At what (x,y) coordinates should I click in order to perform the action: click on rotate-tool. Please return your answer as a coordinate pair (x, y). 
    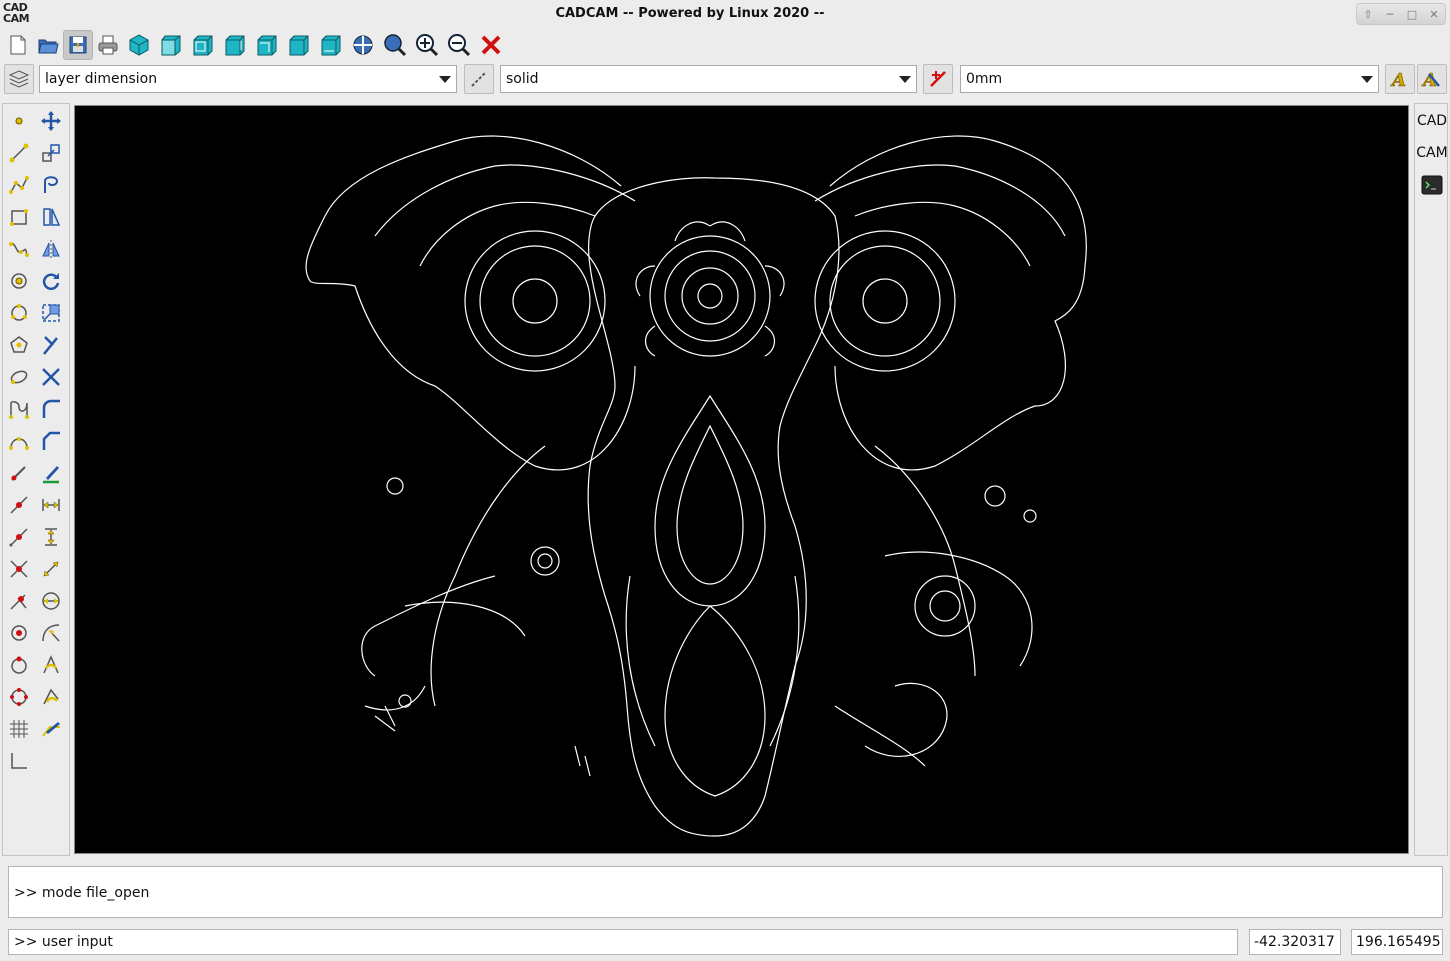
    Looking at the image, I should click on (51, 281).